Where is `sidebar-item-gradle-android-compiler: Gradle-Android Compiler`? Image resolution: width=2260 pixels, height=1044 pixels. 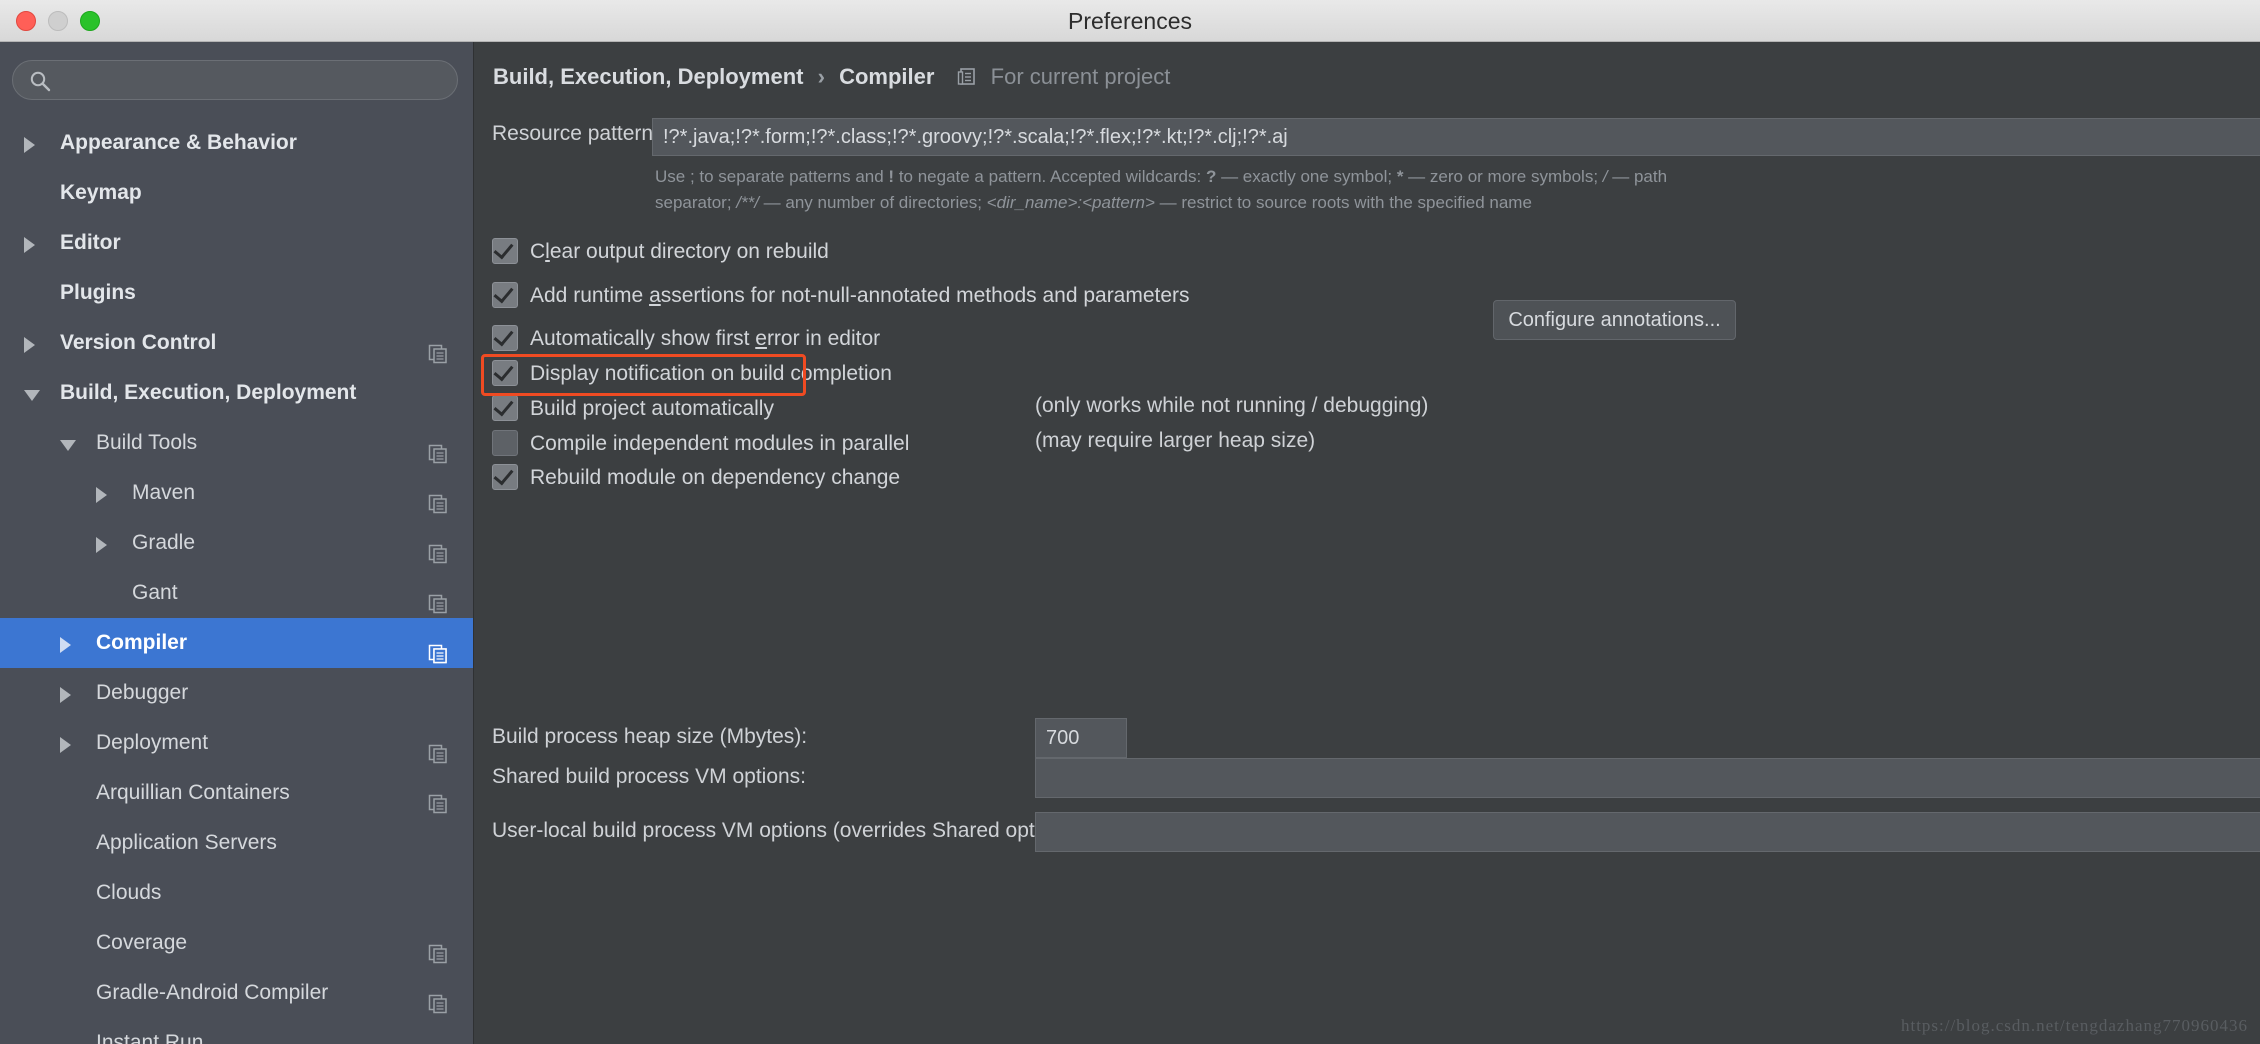 sidebar-item-gradle-android-compiler: Gradle-Android Compiler is located at coordinates (236, 993).